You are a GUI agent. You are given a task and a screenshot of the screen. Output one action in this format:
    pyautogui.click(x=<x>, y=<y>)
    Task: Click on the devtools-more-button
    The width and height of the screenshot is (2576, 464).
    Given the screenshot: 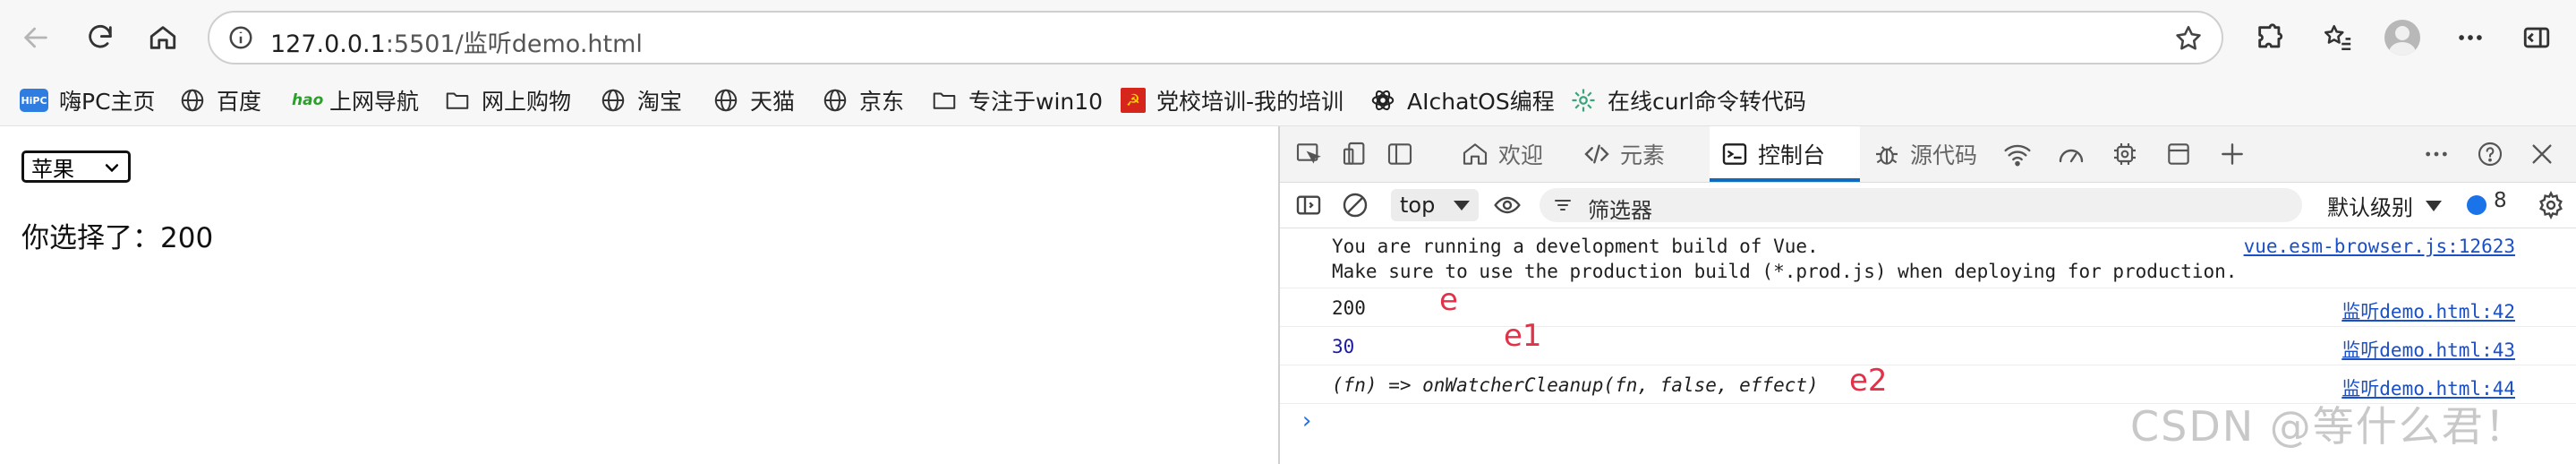 What is the action you would take?
    pyautogui.click(x=2436, y=154)
    